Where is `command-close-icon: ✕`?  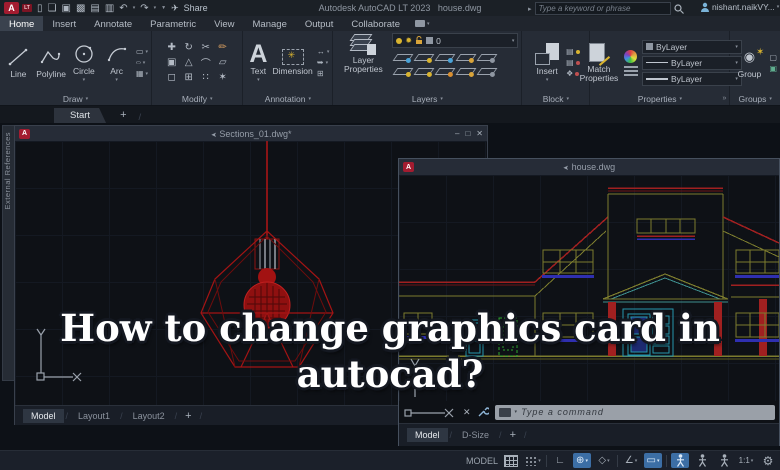 command-close-icon: ✕ is located at coordinates (467, 412).